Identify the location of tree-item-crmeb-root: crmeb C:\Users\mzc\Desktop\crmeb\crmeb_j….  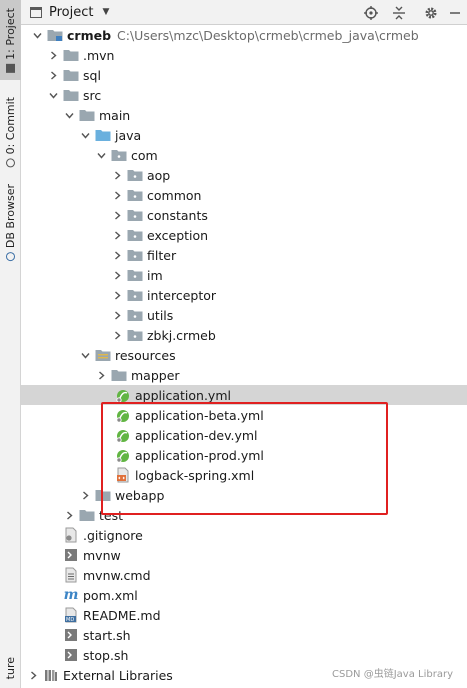
(244, 35).